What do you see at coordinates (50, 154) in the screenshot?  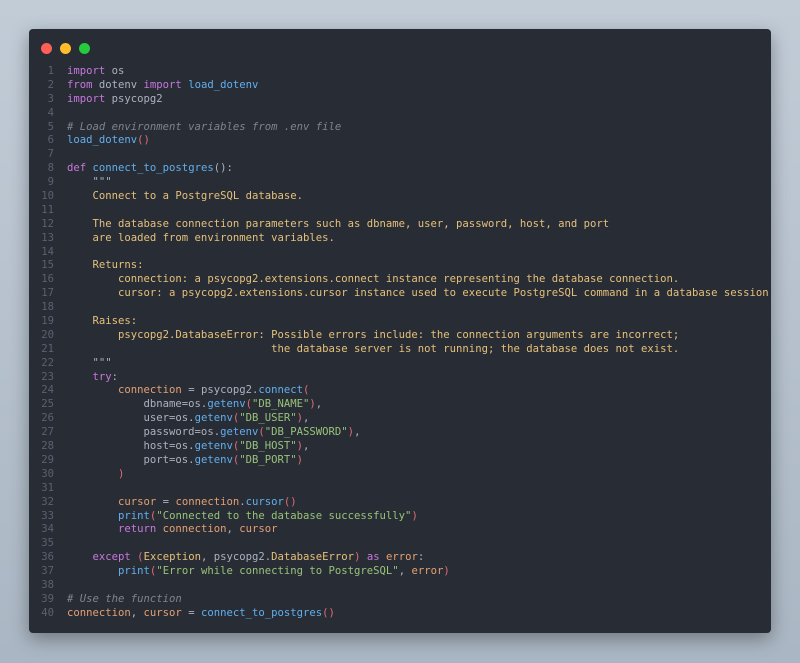 I see `line-number: 7` at bounding box center [50, 154].